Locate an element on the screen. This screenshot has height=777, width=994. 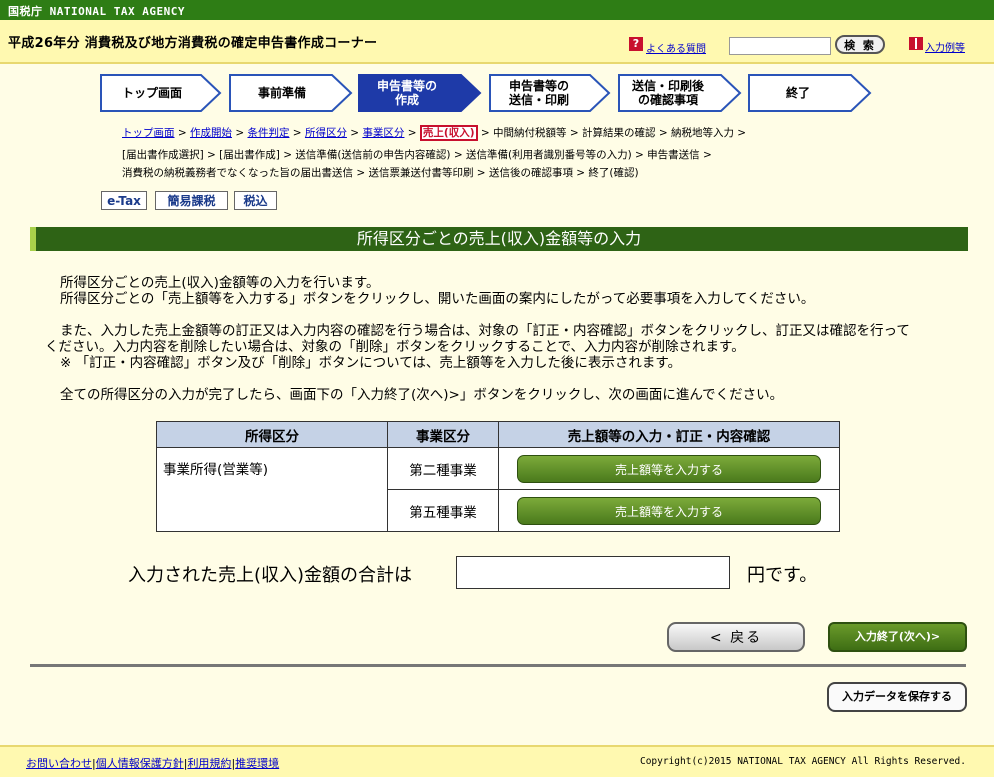
search-button: 検 索 is located at coordinates (860, 44).